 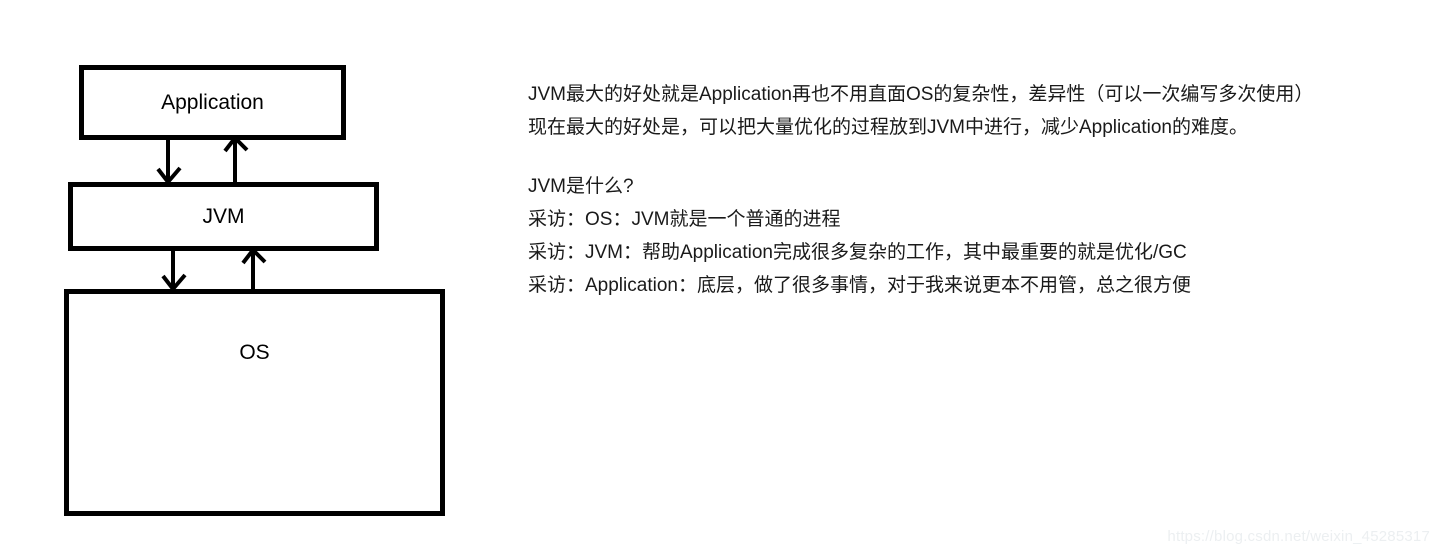 What do you see at coordinates (174, 270) in the screenshot?
I see `arrow-down-jvm-to-os` at bounding box center [174, 270].